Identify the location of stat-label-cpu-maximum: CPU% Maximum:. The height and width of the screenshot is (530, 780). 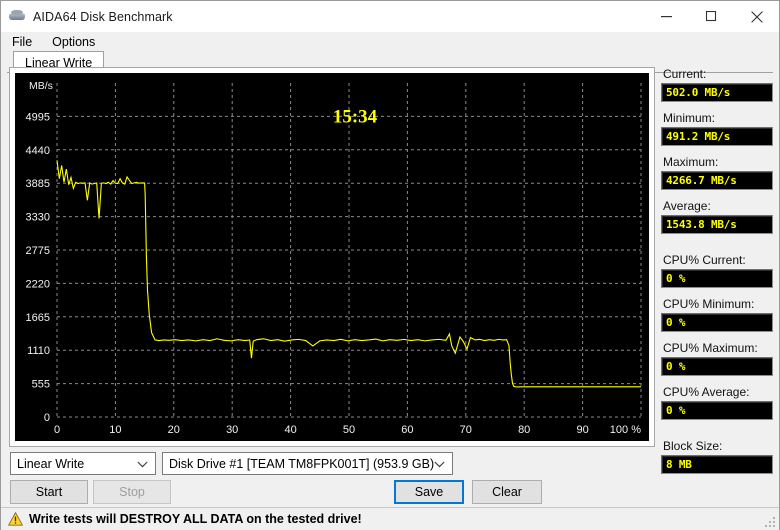
(710, 348).